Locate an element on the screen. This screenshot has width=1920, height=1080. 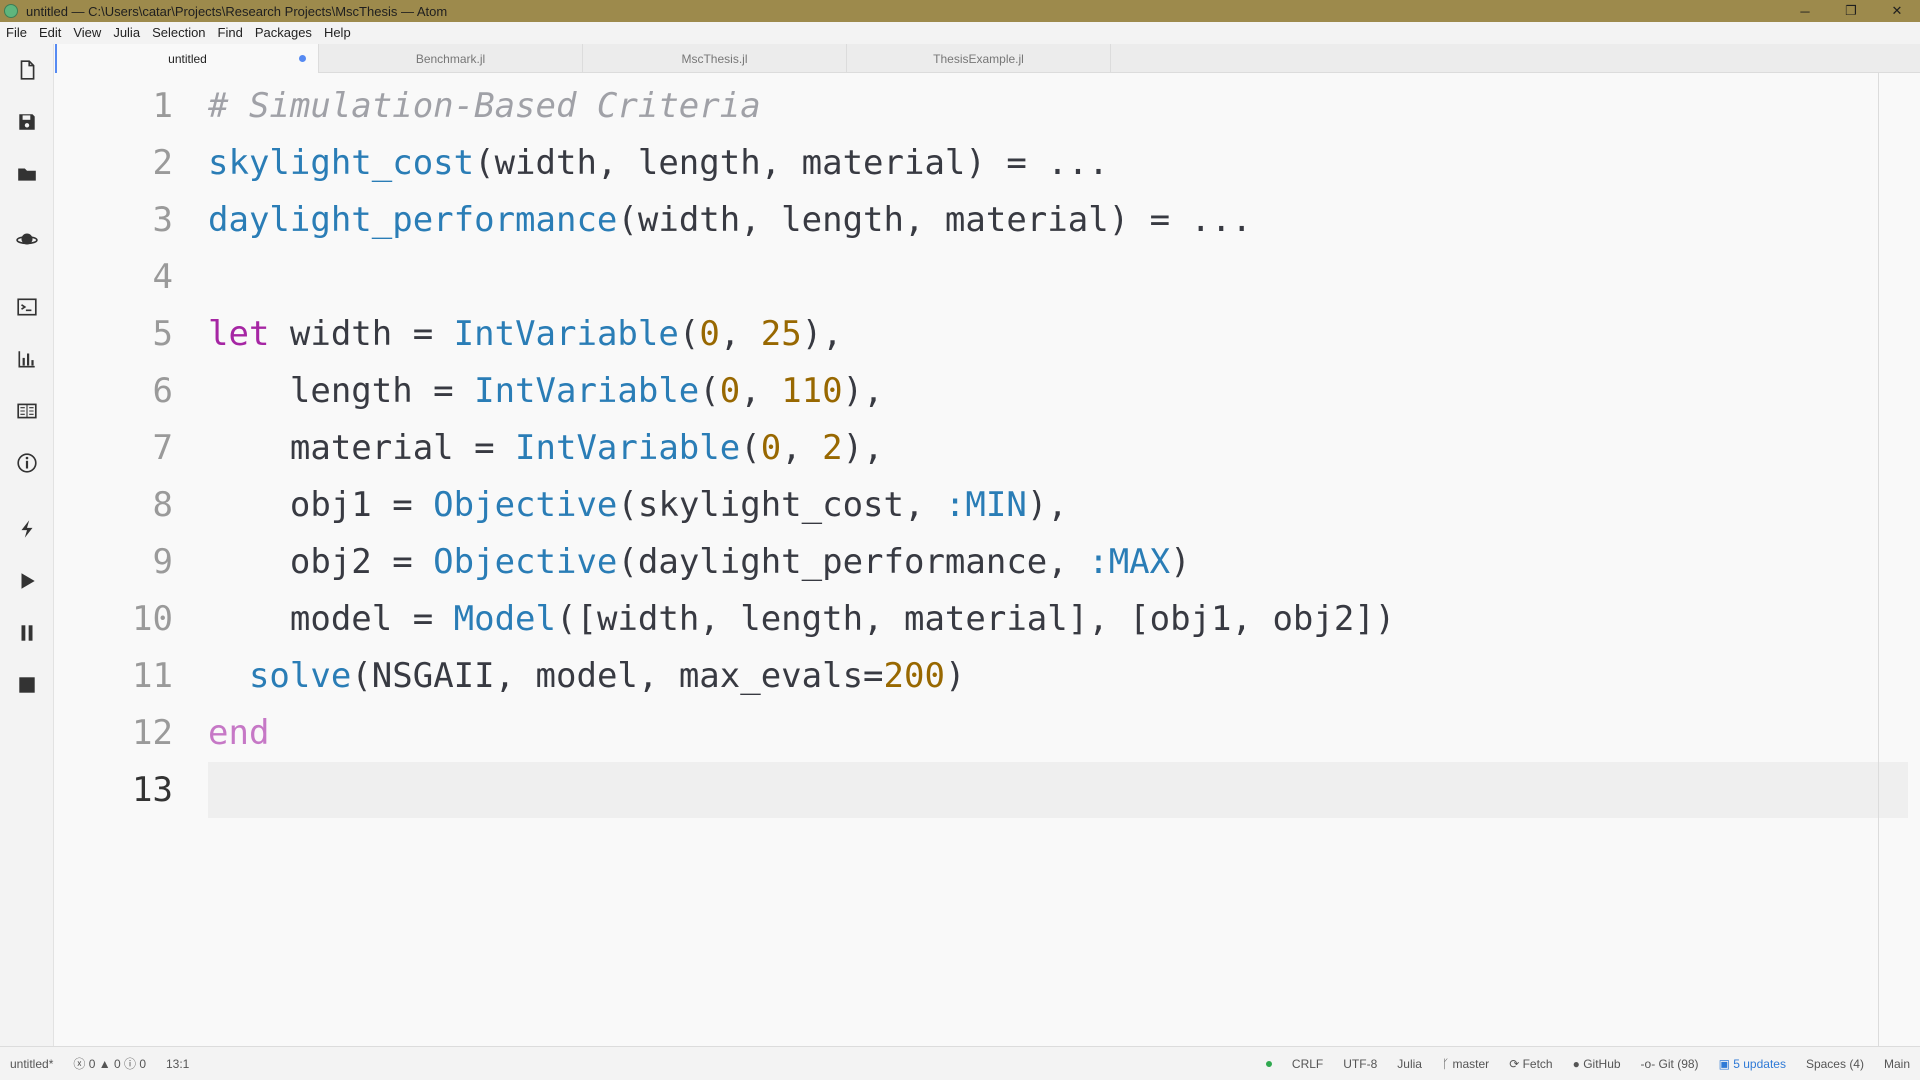
github-label: GitHub is located at coordinates (1602, 1063).